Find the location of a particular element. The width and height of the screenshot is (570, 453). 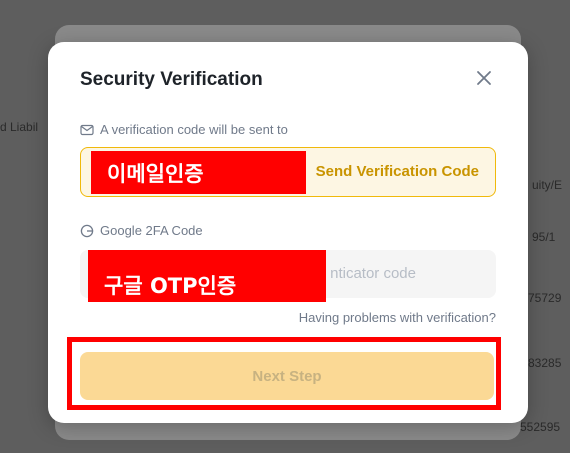

next-step-button: Next Step is located at coordinates (287, 376).